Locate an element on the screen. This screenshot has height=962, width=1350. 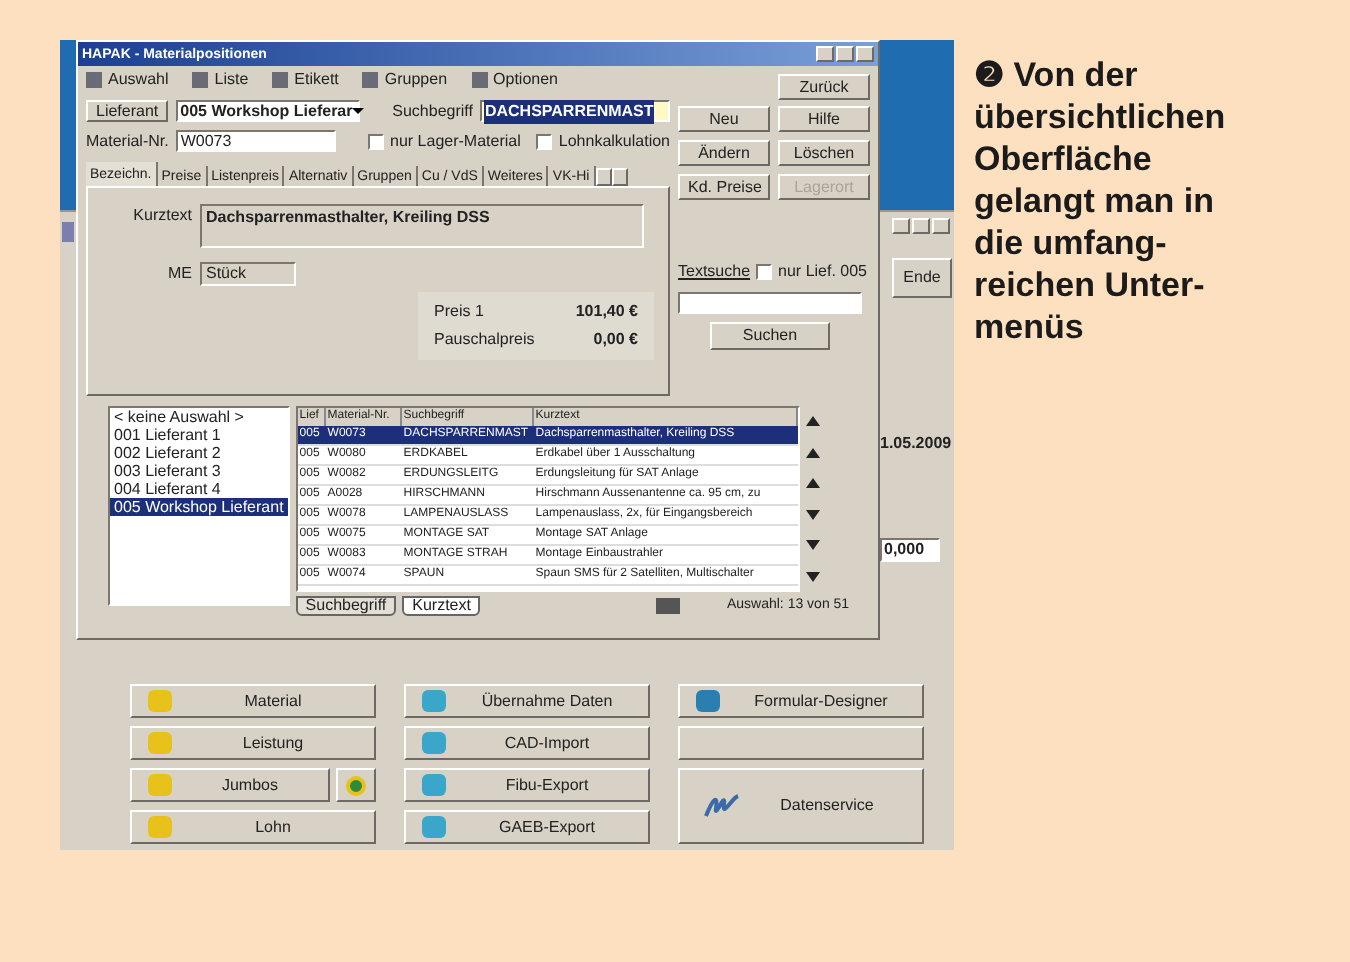
dropdown-arrow-icon is located at coordinates (358, 111).